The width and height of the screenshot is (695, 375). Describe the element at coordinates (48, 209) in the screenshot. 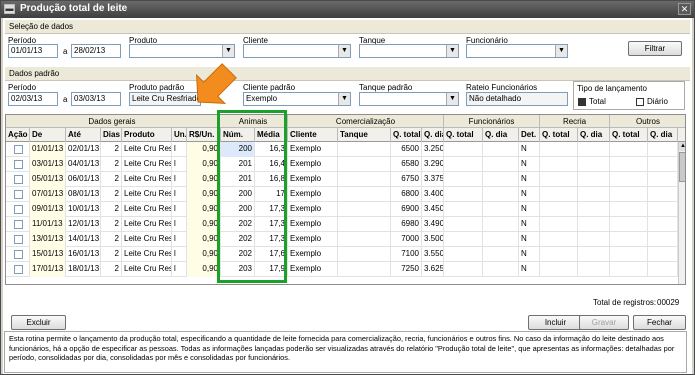

I see `cell-de: 09/01/13` at that location.